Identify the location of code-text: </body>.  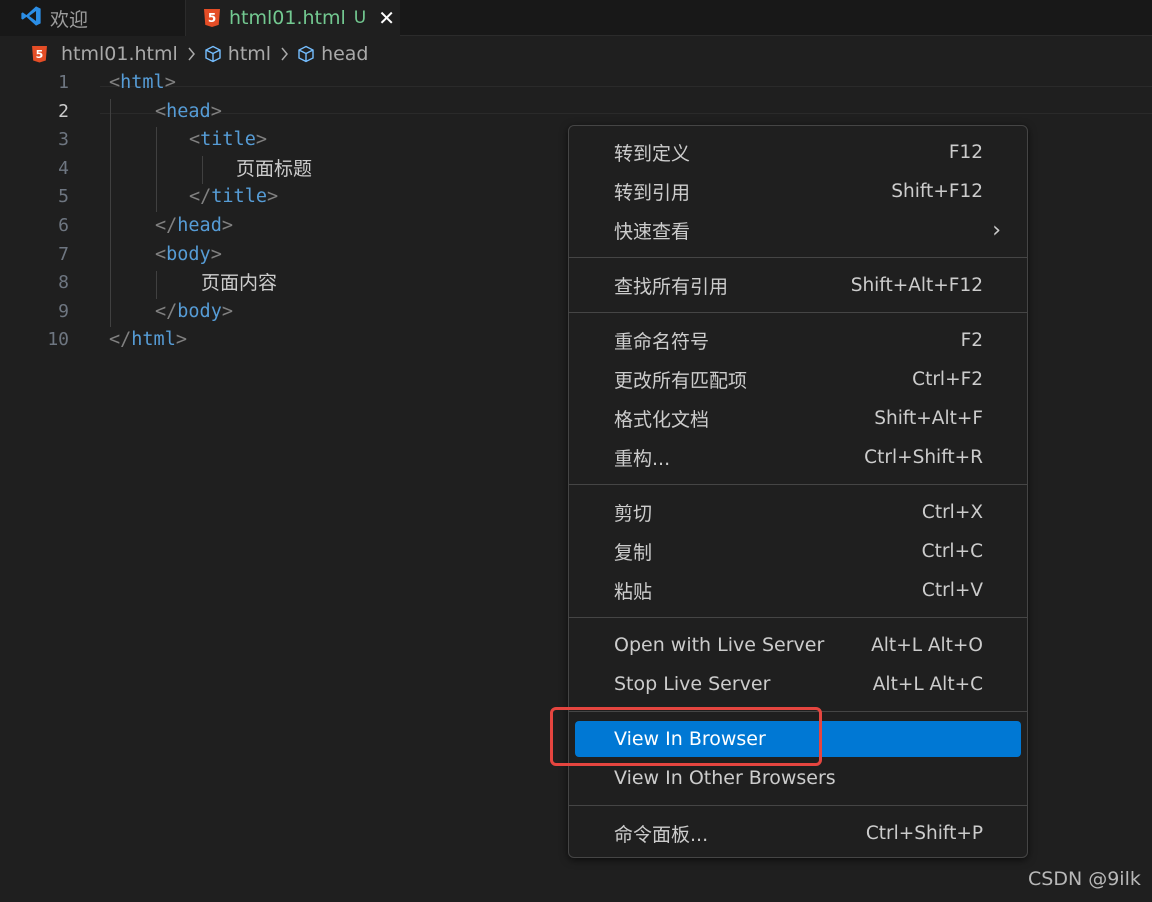
(194, 311).